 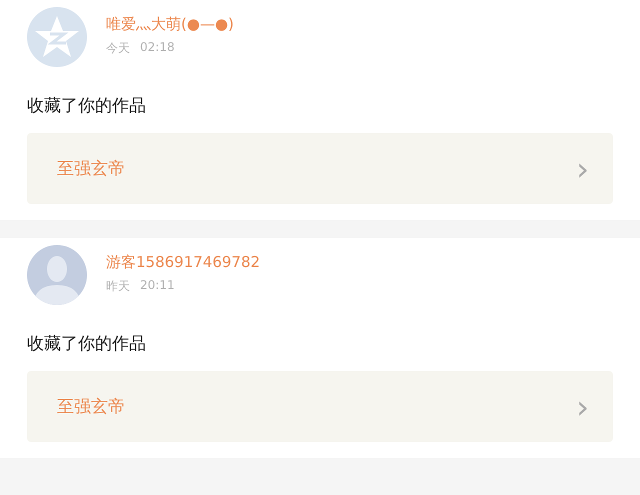 I want to click on user-name: 游客1586917469782, so click(x=183, y=262).